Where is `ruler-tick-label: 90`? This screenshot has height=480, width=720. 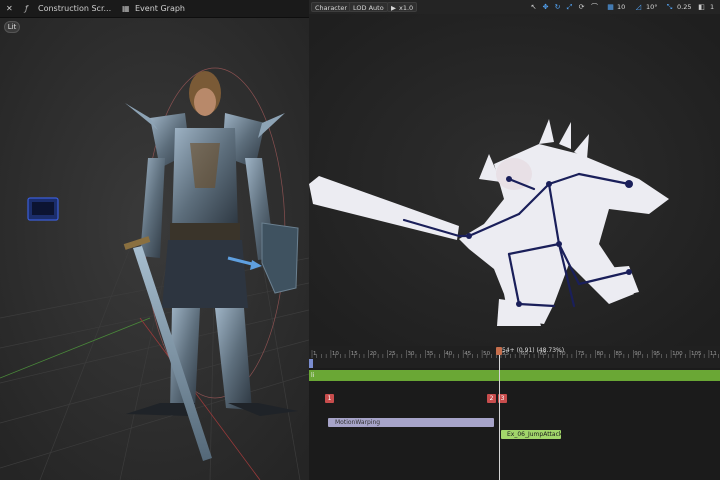 ruler-tick-label: 90 is located at coordinates (638, 354).